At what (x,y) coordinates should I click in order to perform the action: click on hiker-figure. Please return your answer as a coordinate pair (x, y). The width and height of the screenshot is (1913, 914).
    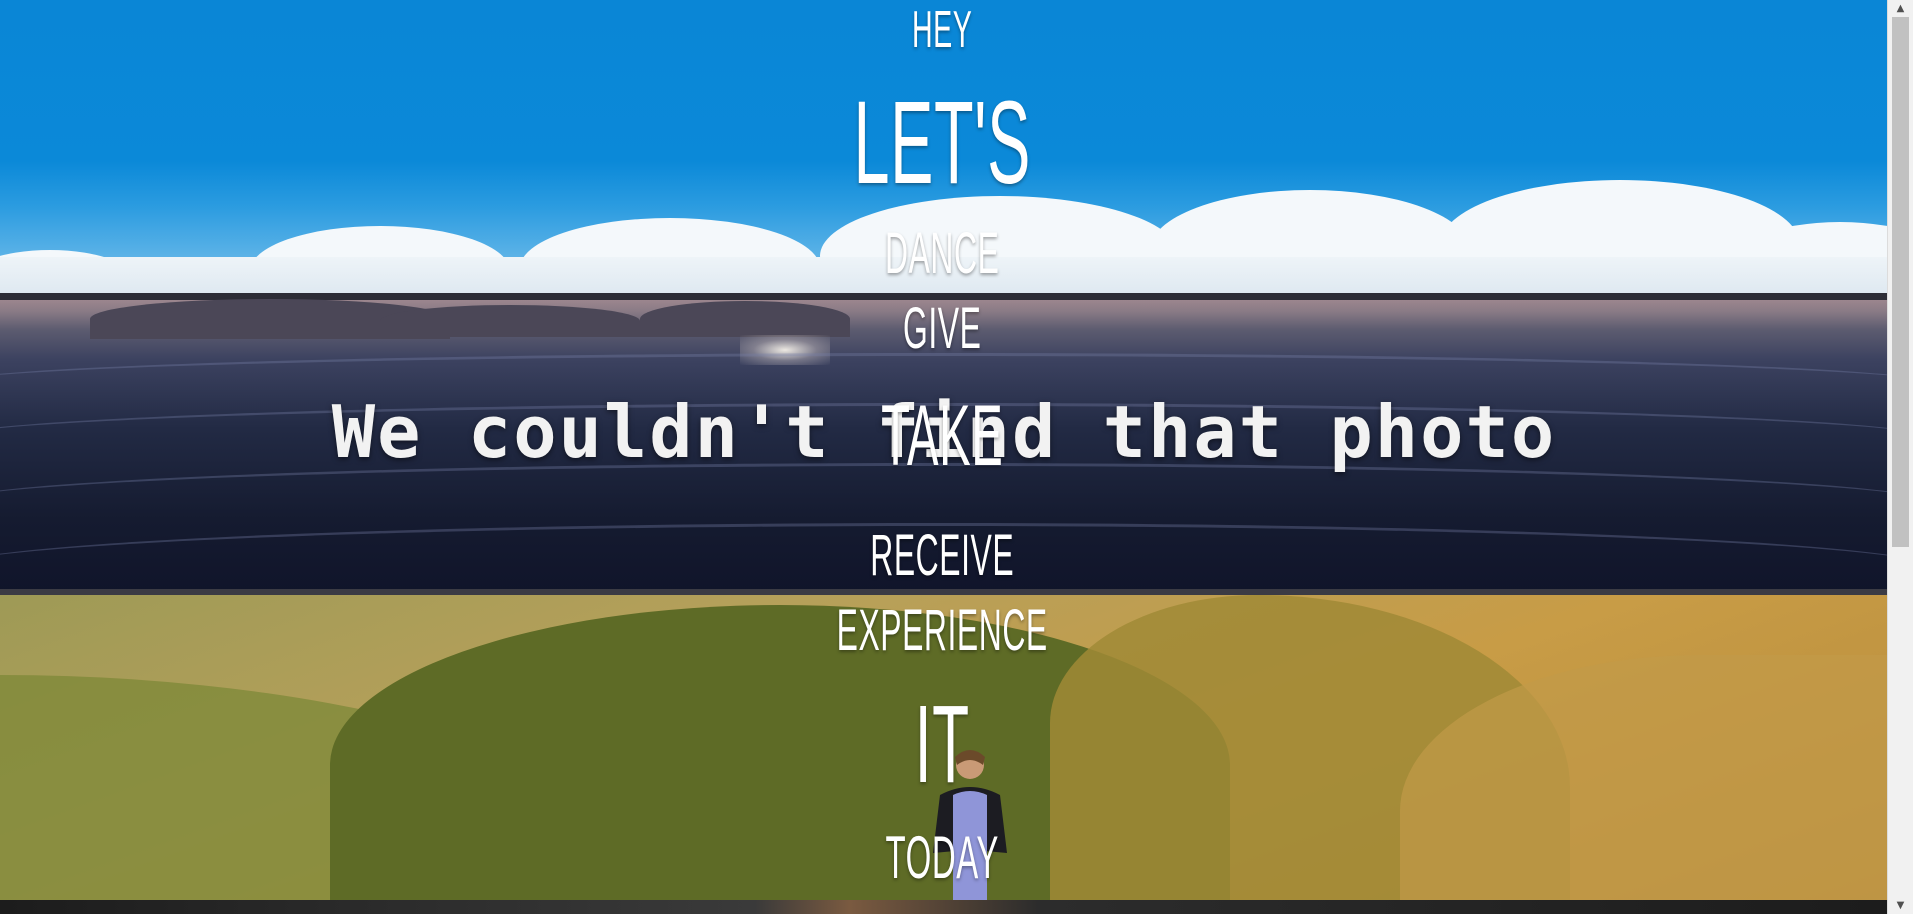
    Looking at the image, I should click on (970, 825).